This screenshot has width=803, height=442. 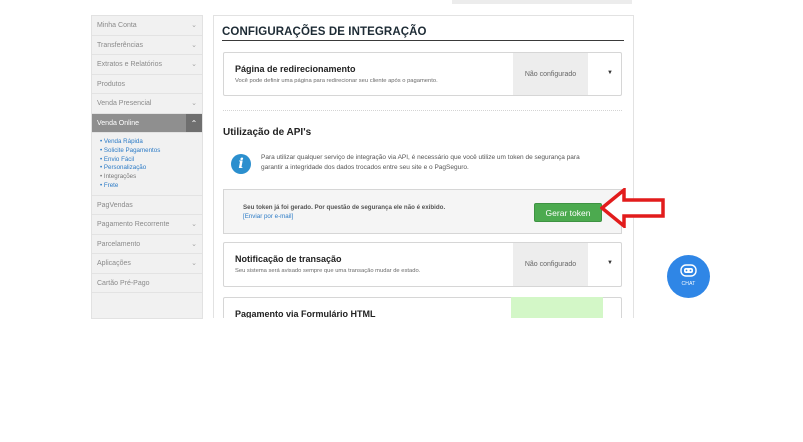 What do you see at coordinates (151, 142) in the screenshot?
I see `subnav-item-venda-rapida: • Venda Rápida` at bounding box center [151, 142].